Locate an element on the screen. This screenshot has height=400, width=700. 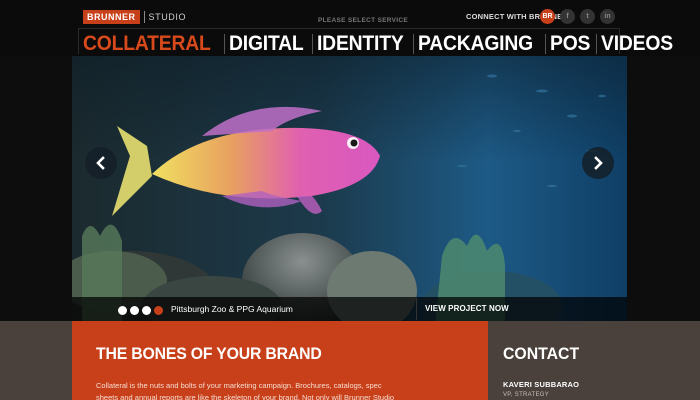
nav-item-videos: VIDEOS is located at coordinates (637, 44).